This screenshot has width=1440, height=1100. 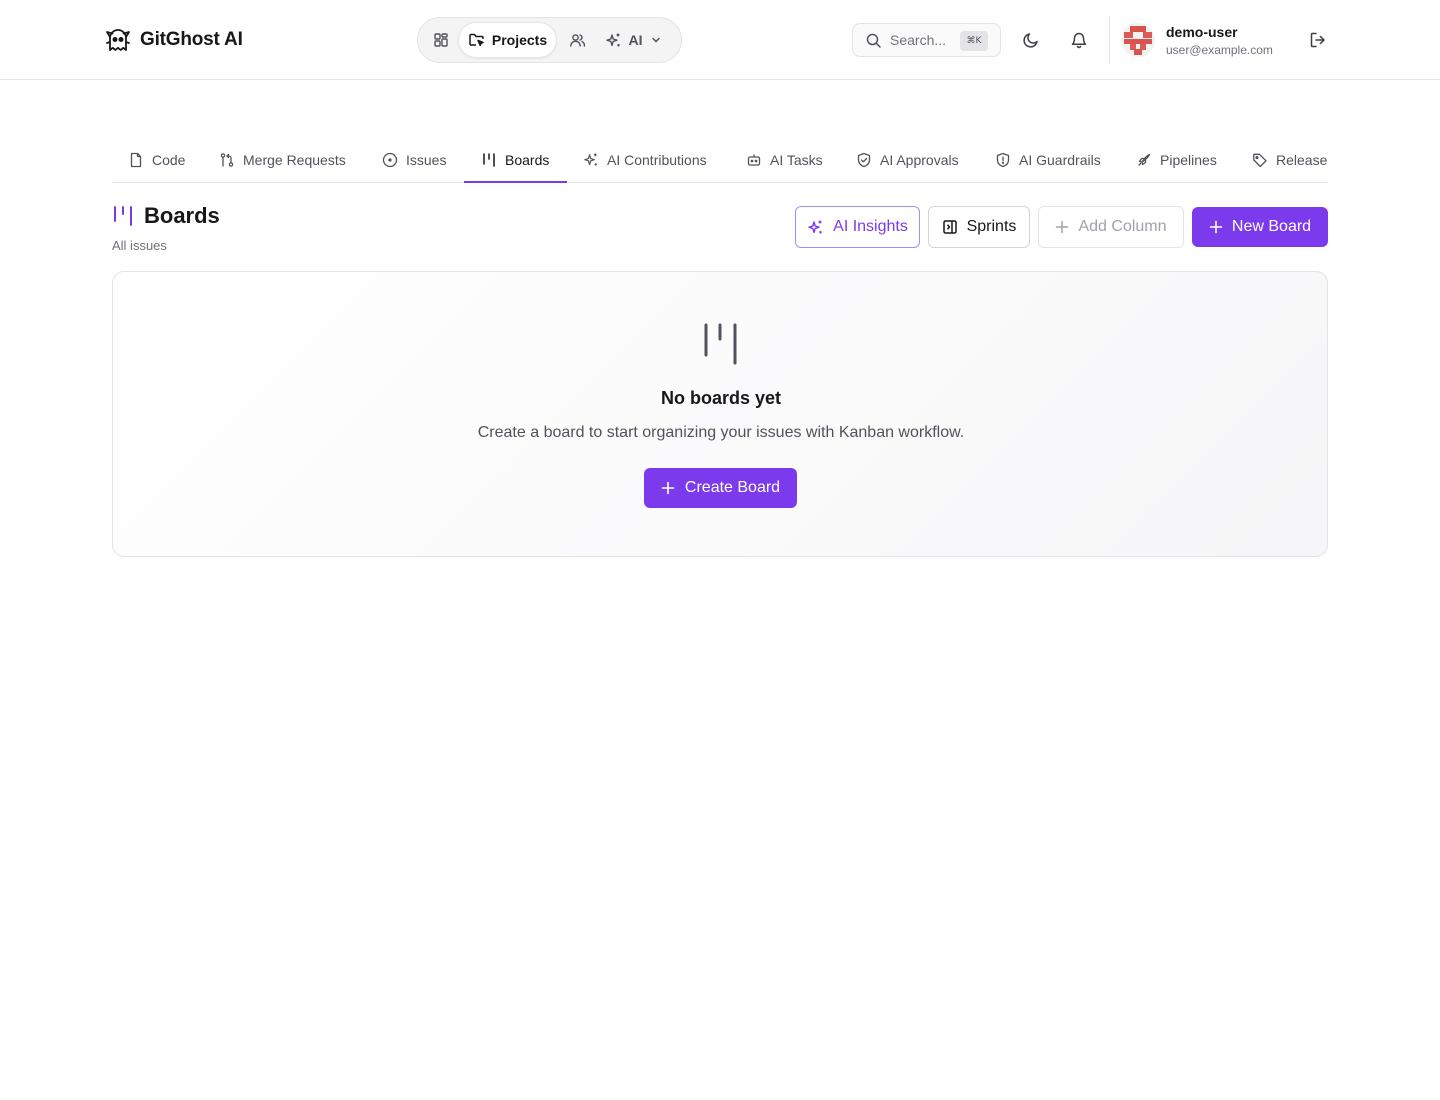 What do you see at coordinates (974, 41) in the screenshot?
I see `search-shortcut-badge: ⌘K` at bounding box center [974, 41].